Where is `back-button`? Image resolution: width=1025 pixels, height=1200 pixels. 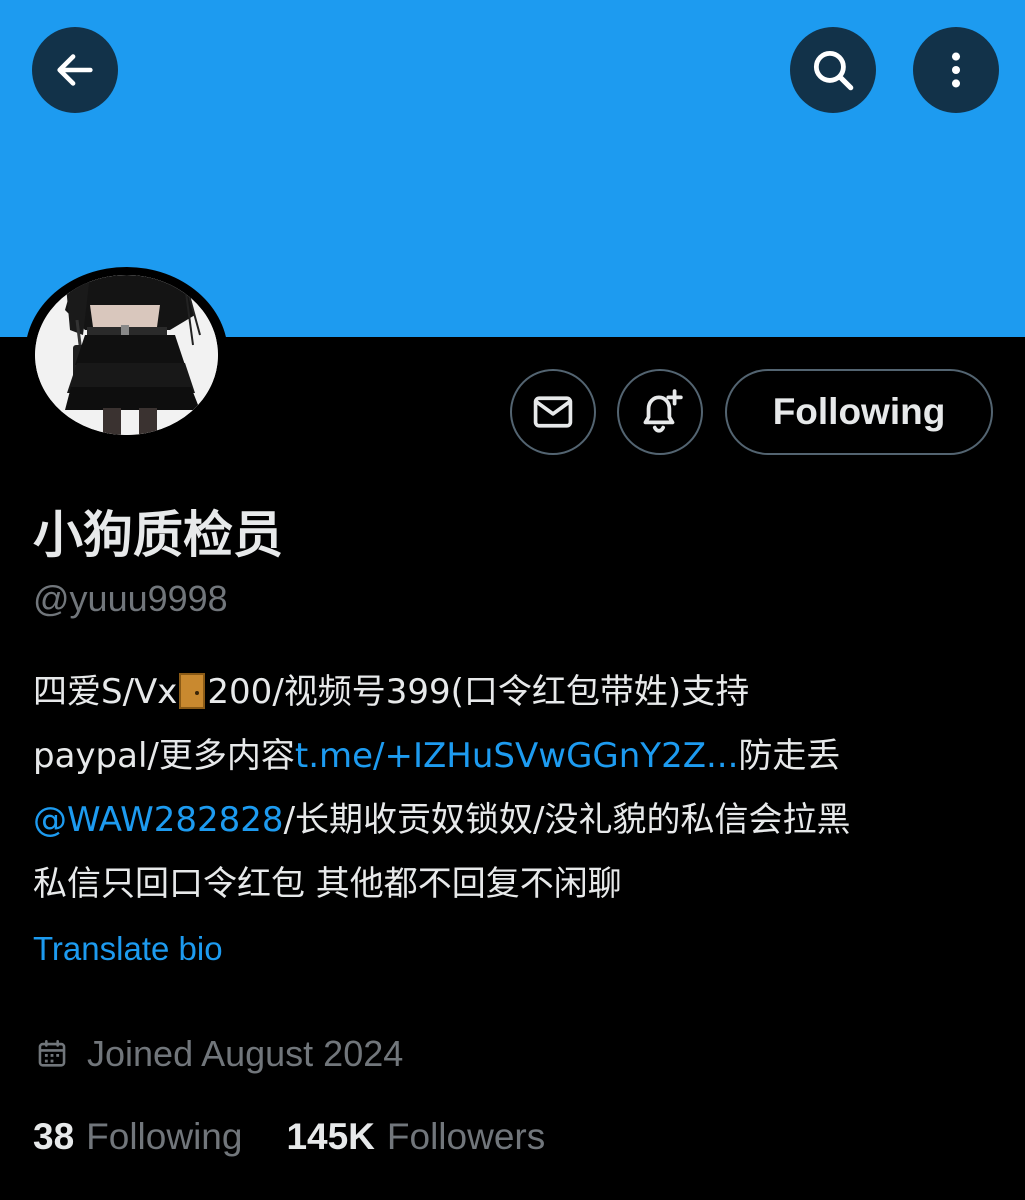 back-button is located at coordinates (75, 70).